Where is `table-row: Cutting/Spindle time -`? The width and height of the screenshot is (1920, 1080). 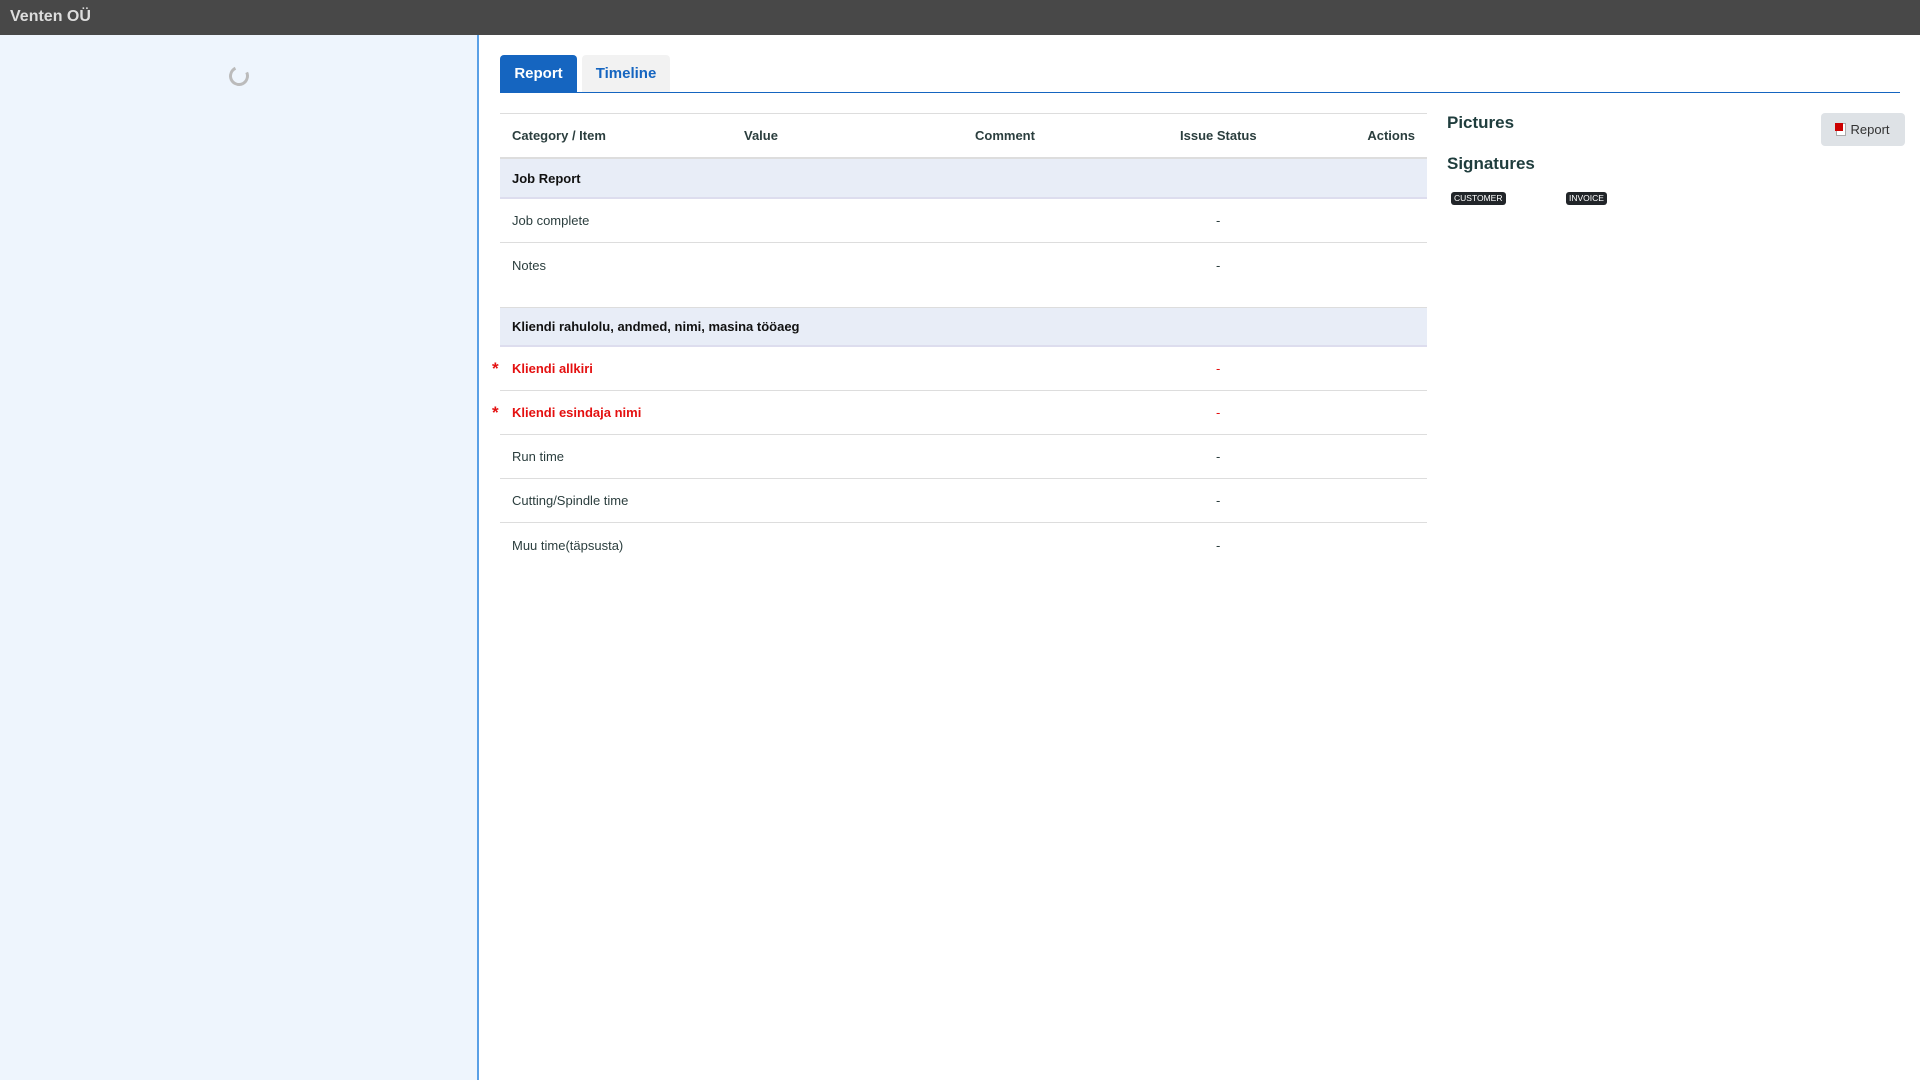 table-row: Cutting/Spindle time - is located at coordinates (963, 501).